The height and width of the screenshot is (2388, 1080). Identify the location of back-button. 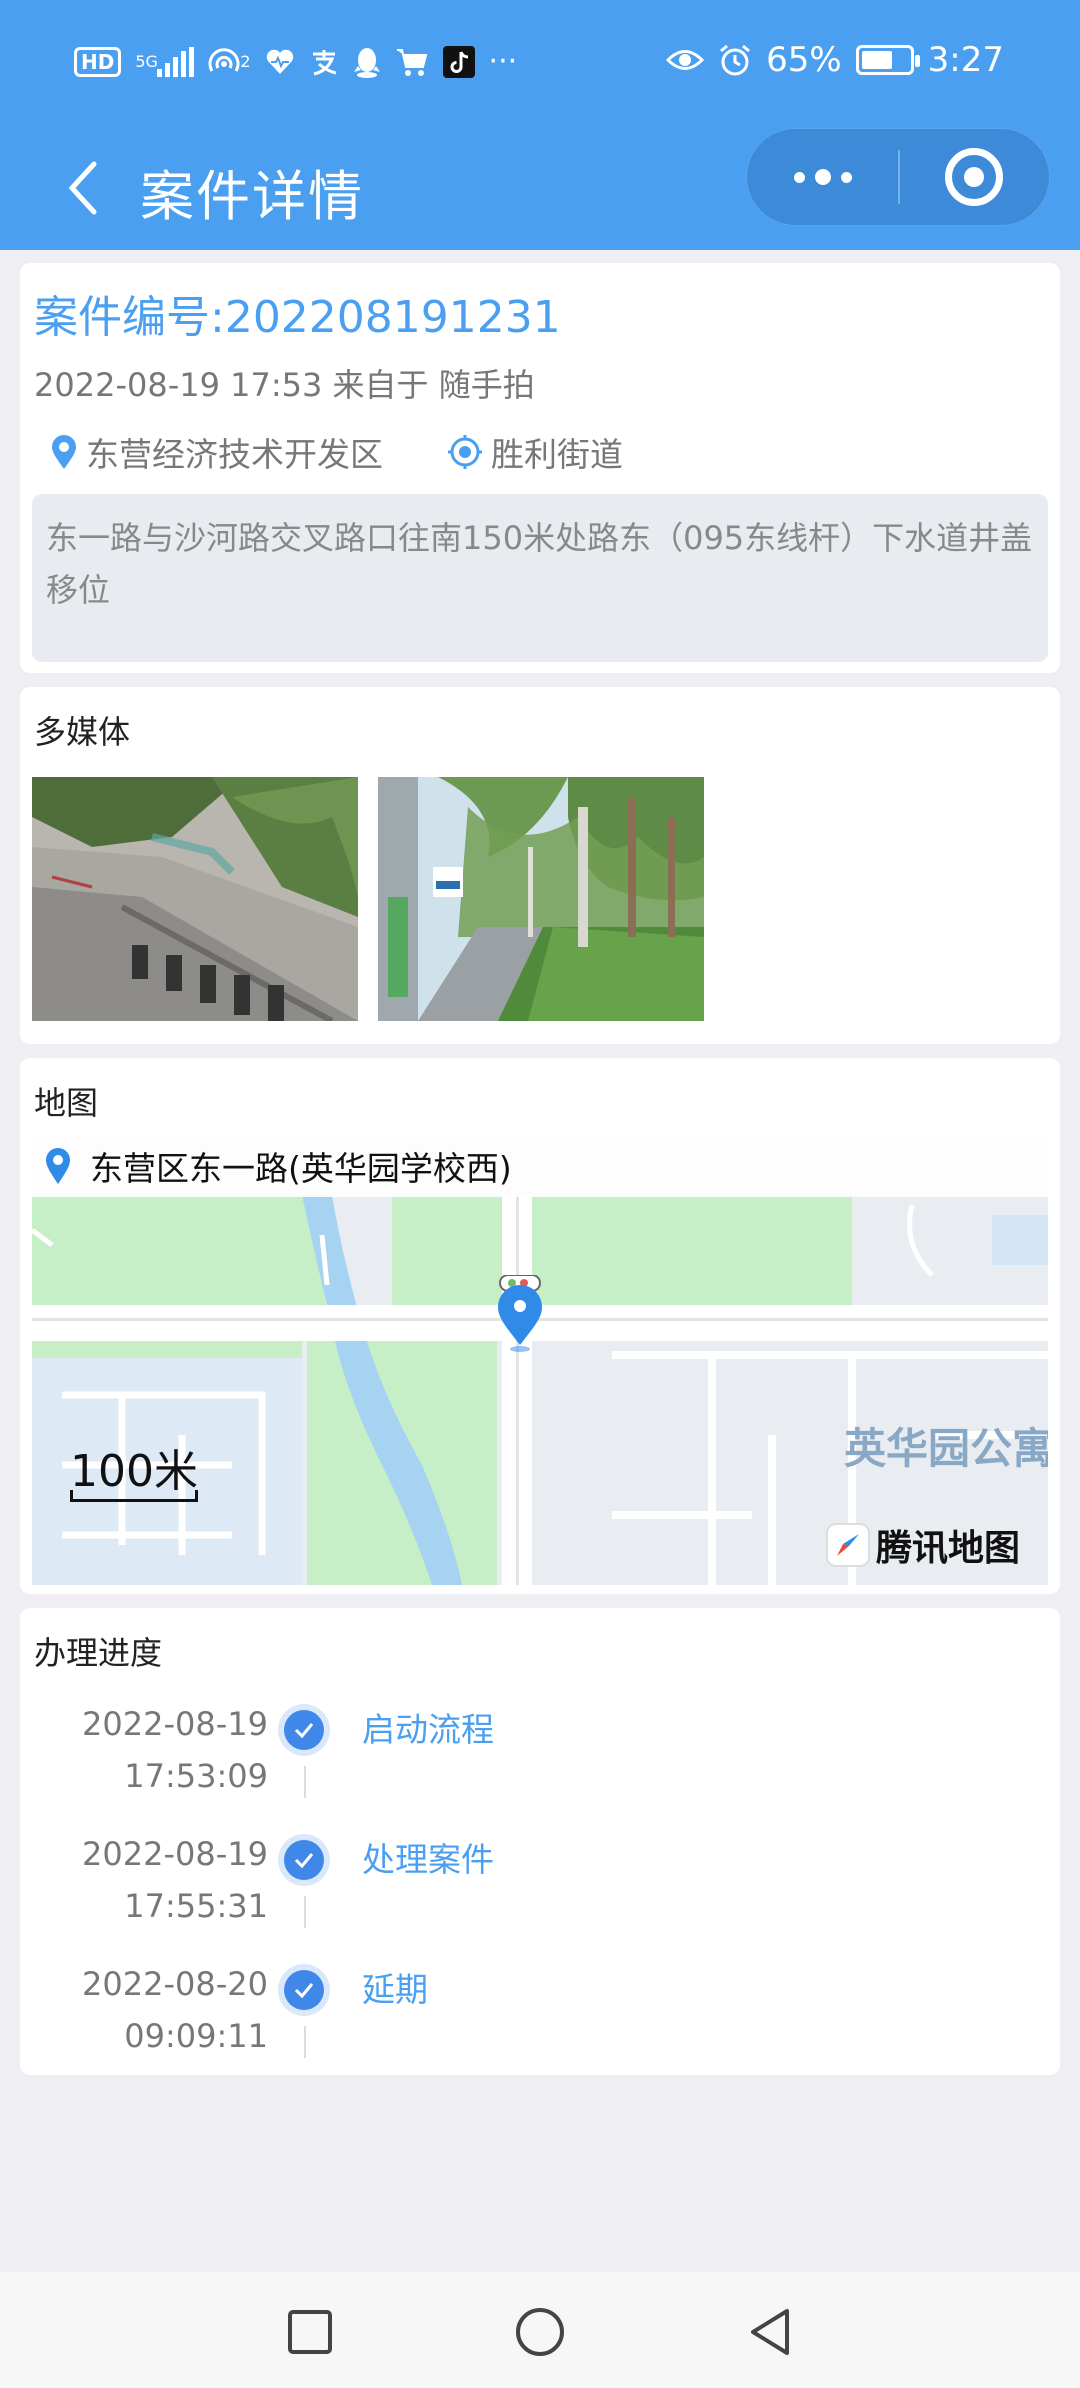
(84, 188).